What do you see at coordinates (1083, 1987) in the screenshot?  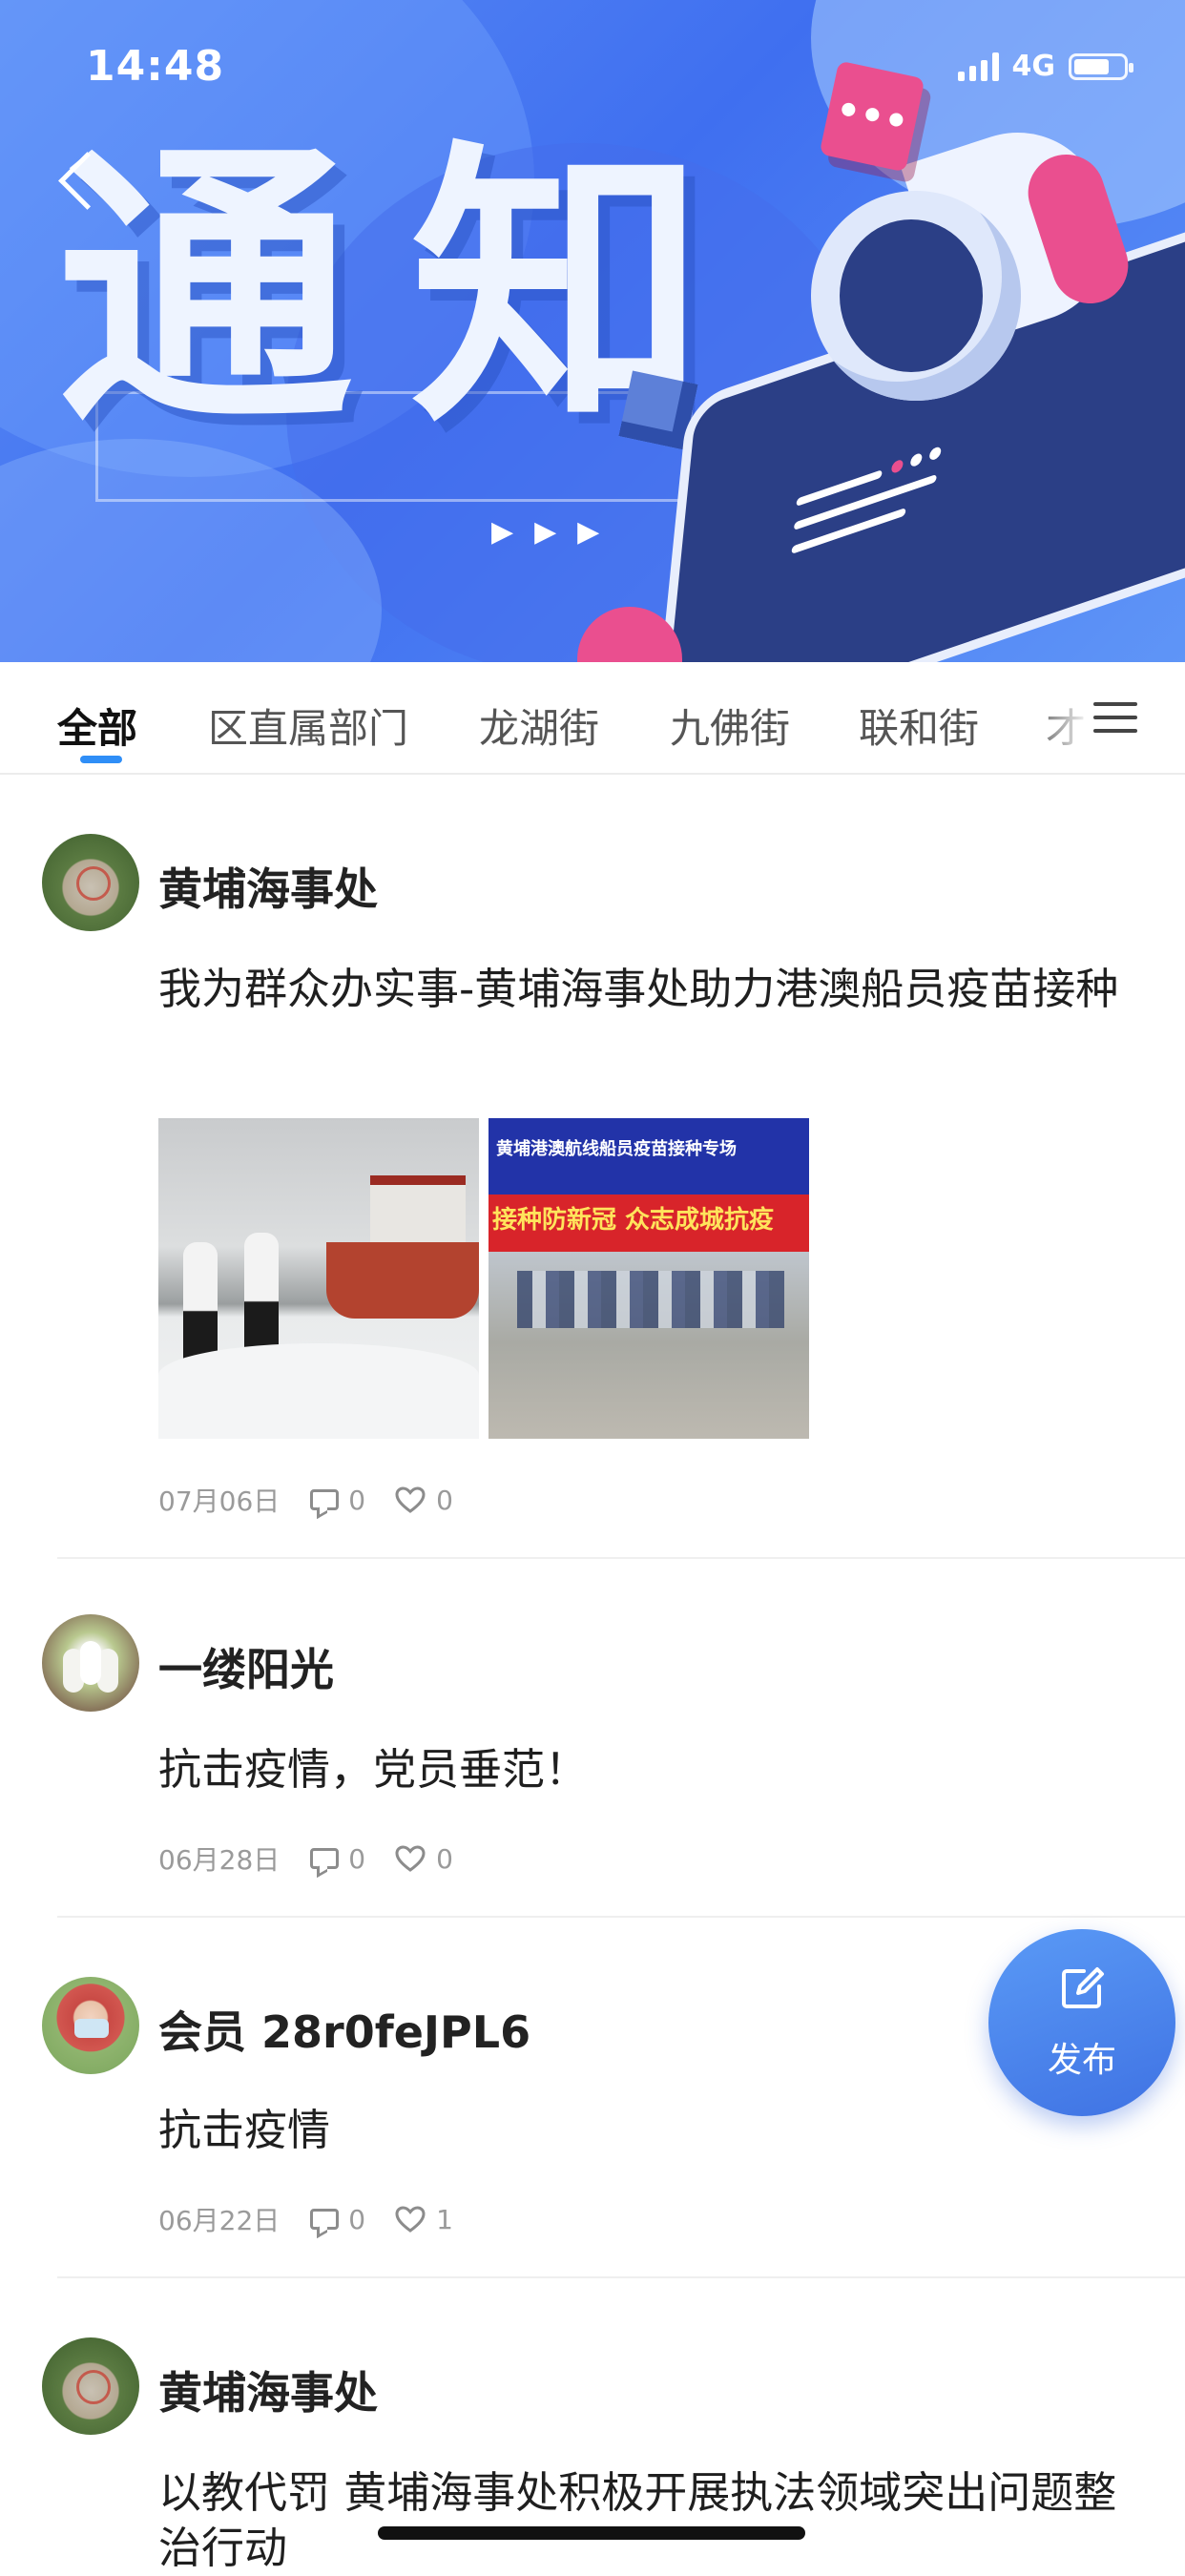 I see `edit-icon` at bounding box center [1083, 1987].